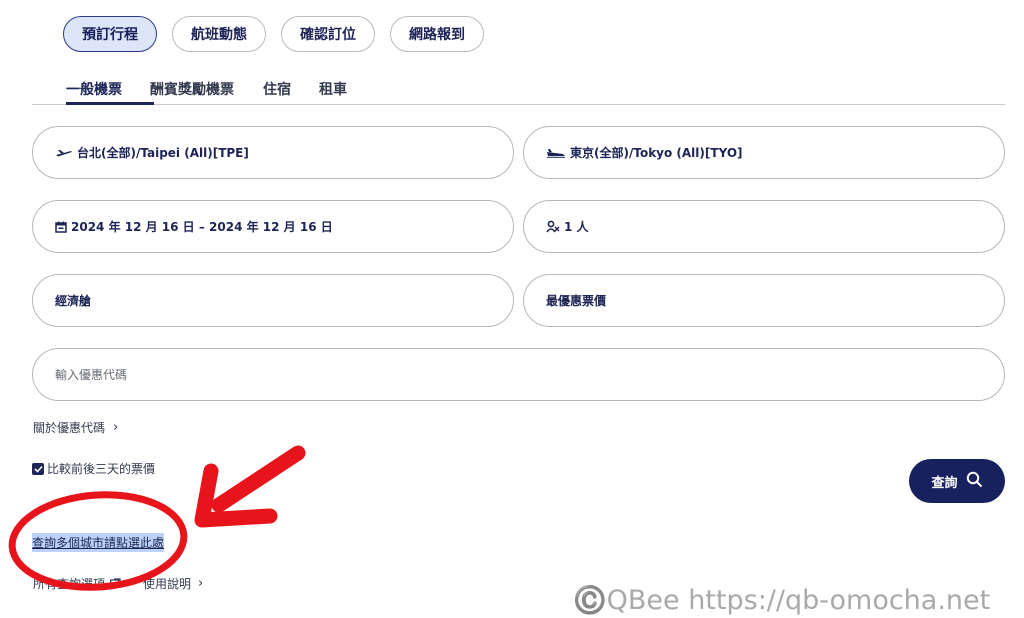 This screenshot has height=618, width=1024. I want to click on calendar-icon, so click(61, 227).